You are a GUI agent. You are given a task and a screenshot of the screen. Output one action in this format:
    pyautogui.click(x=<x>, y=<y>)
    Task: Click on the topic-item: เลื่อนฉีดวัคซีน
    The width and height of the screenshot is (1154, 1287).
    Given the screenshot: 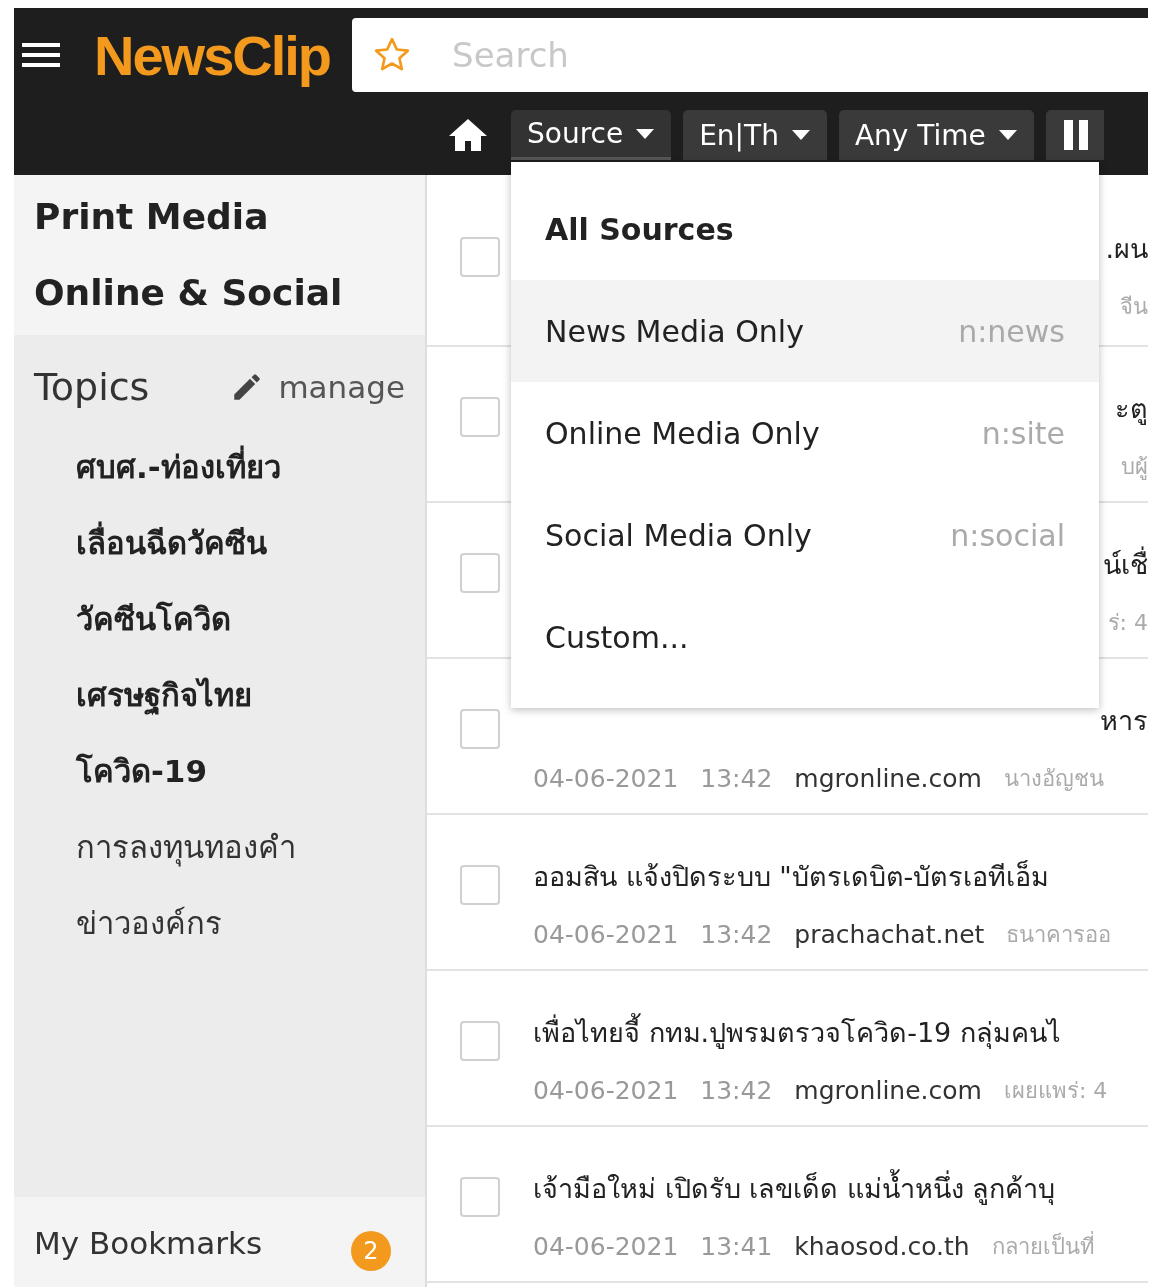 What is the action you would take?
    pyautogui.click(x=219, y=543)
    